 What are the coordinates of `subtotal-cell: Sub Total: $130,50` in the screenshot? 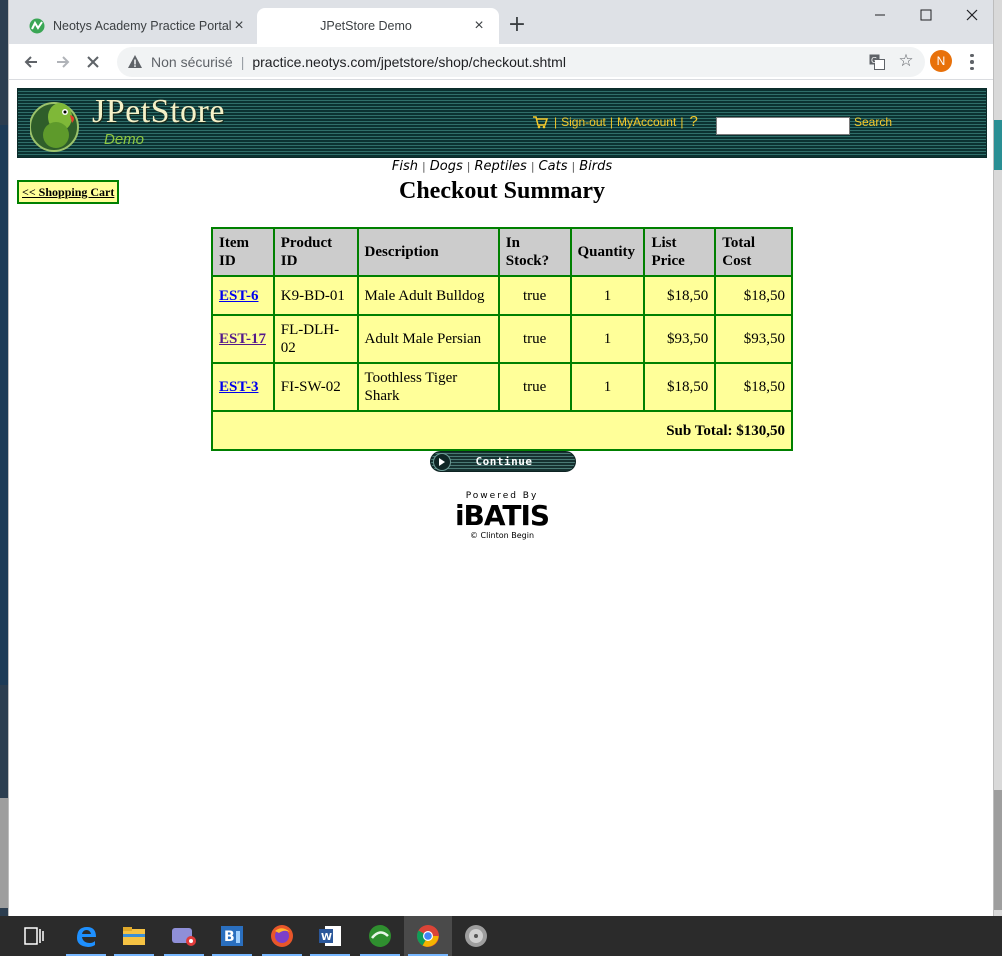 It's located at (502, 430).